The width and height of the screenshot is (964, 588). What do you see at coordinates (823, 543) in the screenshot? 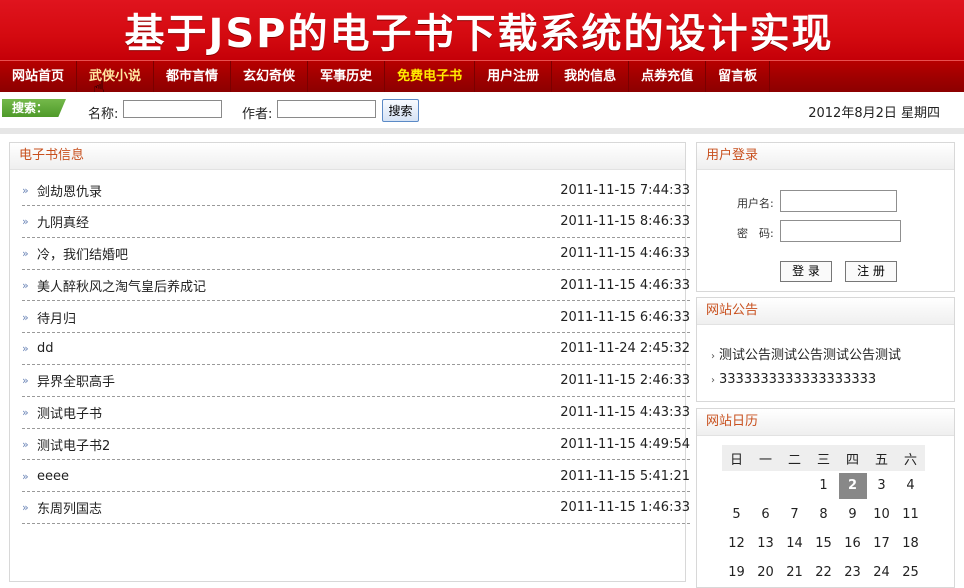
I see `calendar-day: 15` at bounding box center [823, 543].